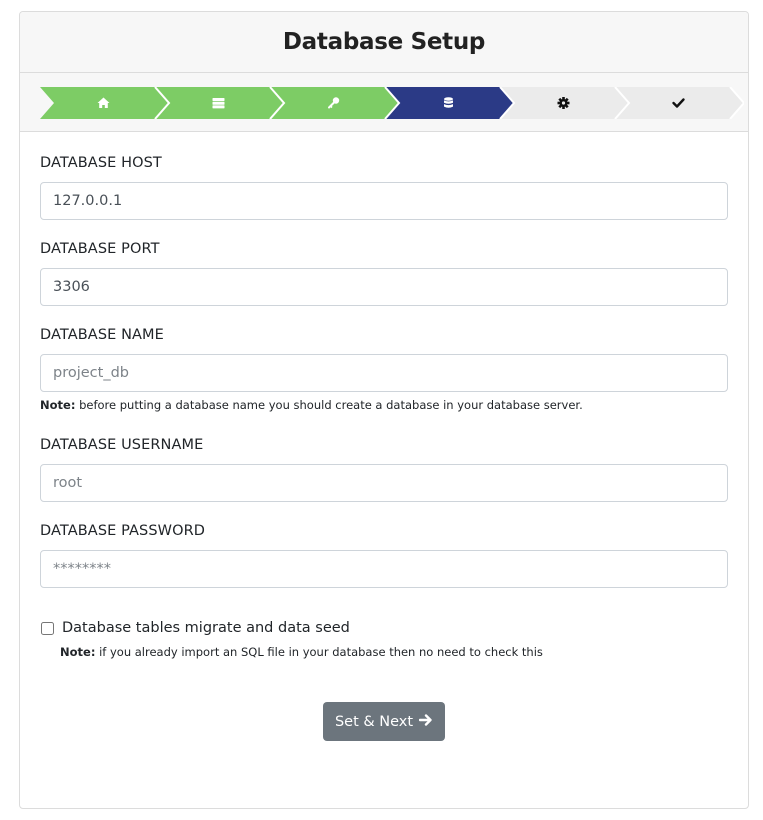  I want to click on card-header: Database Setup, so click(384, 42).